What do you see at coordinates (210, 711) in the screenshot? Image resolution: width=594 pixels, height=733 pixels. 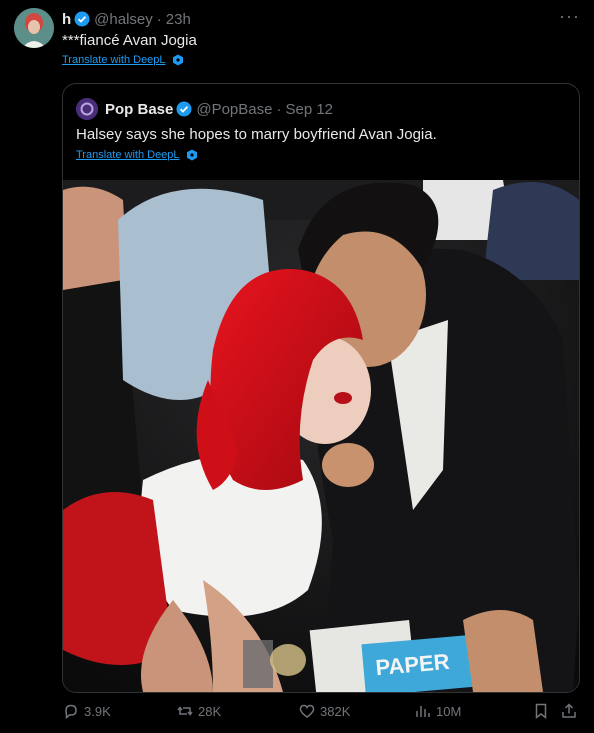 I see `repost-count: 28K` at bounding box center [210, 711].